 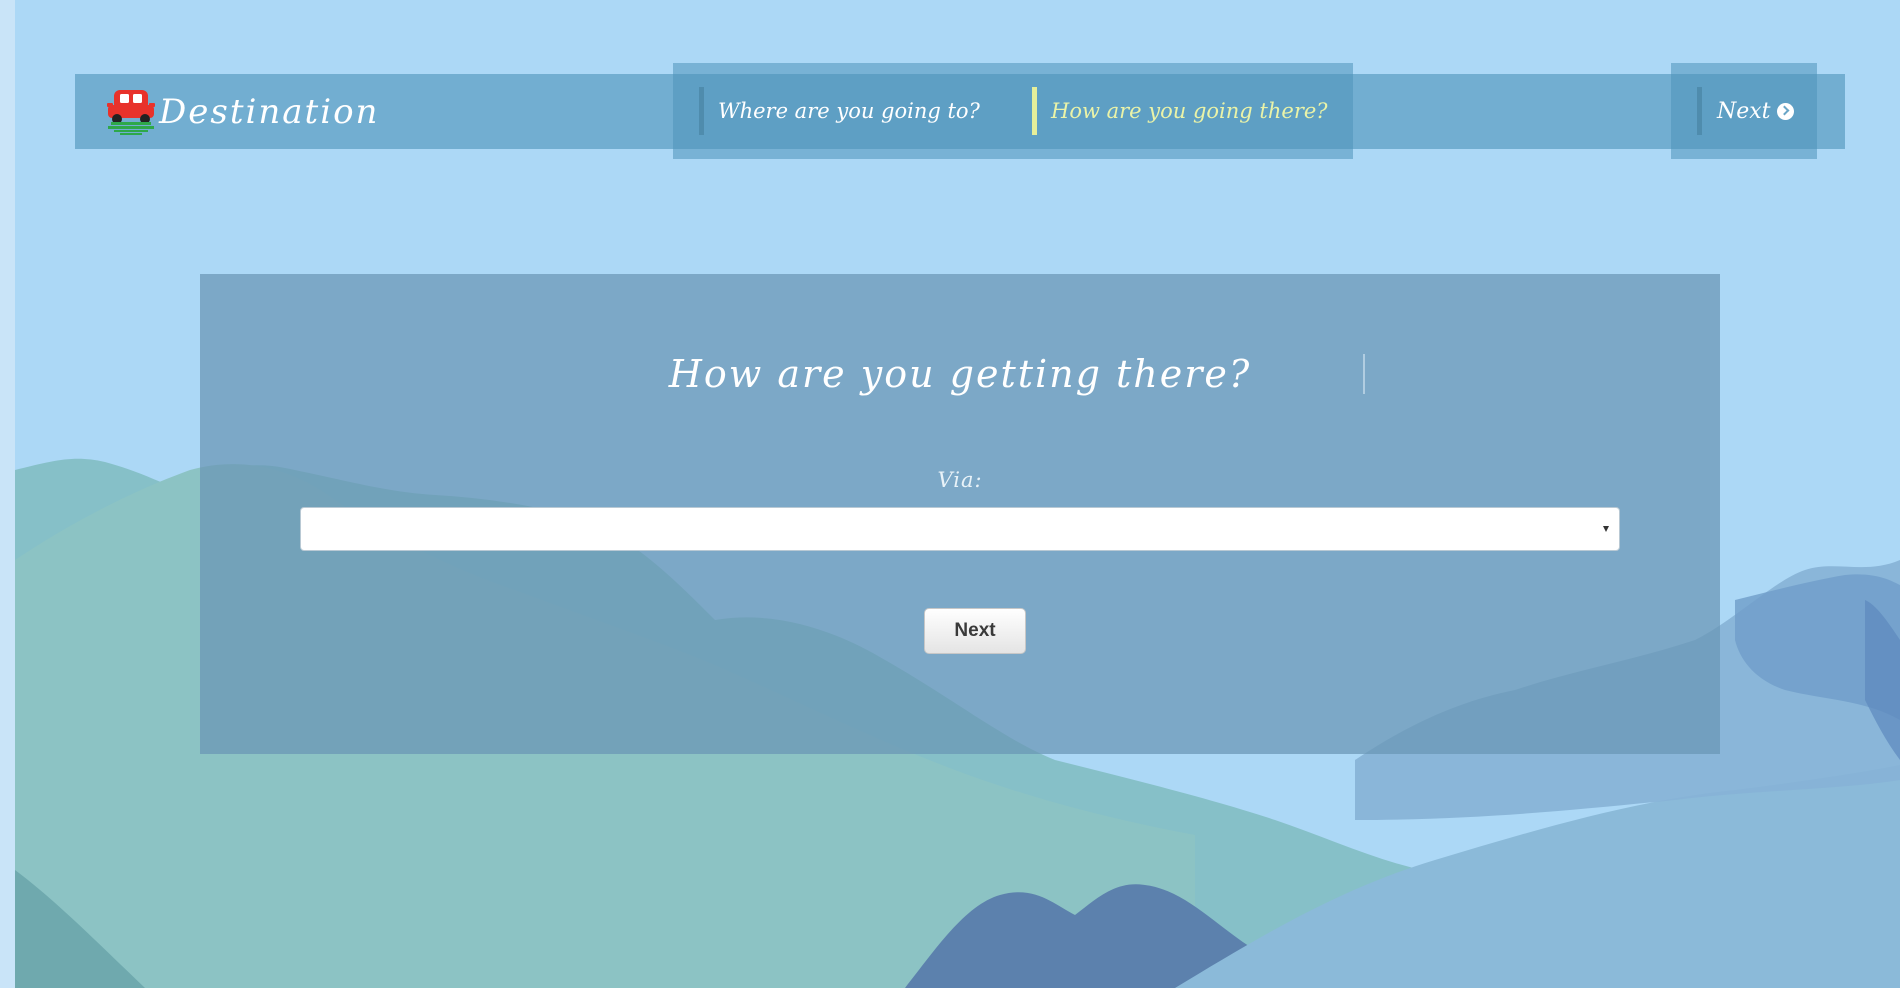 I want to click on brand-name: Destination, so click(x=269, y=111).